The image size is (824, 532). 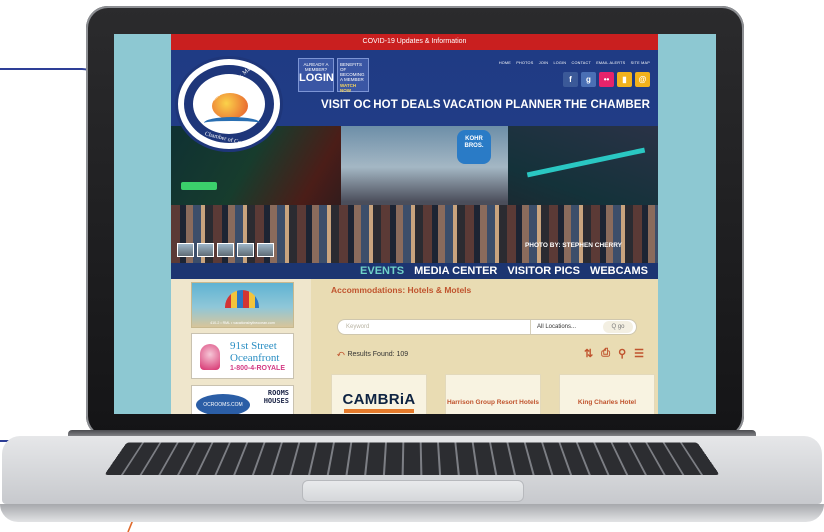 I want to click on benefits-button: BENEFITS OF BECOMING A MEMBER WATCH NOW, so click(x=353, y=75).